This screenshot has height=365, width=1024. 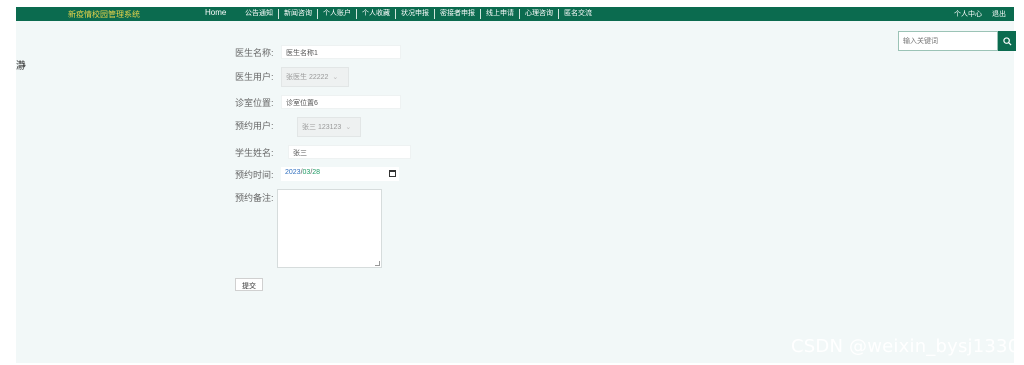 I want to click on appointment-user-select: 张三 123123 ⌄, so click(x=329, y=127).